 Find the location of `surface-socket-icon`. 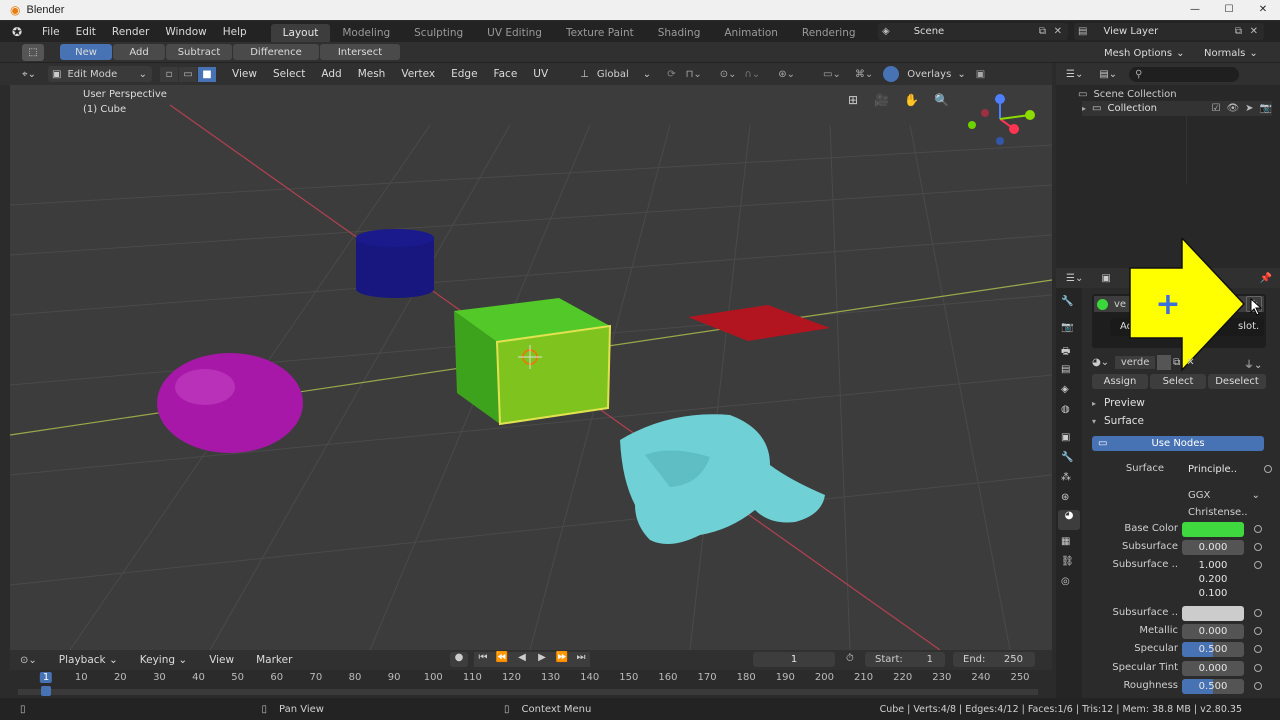

surface-socket-icon is located at coordinates (1268, 469).